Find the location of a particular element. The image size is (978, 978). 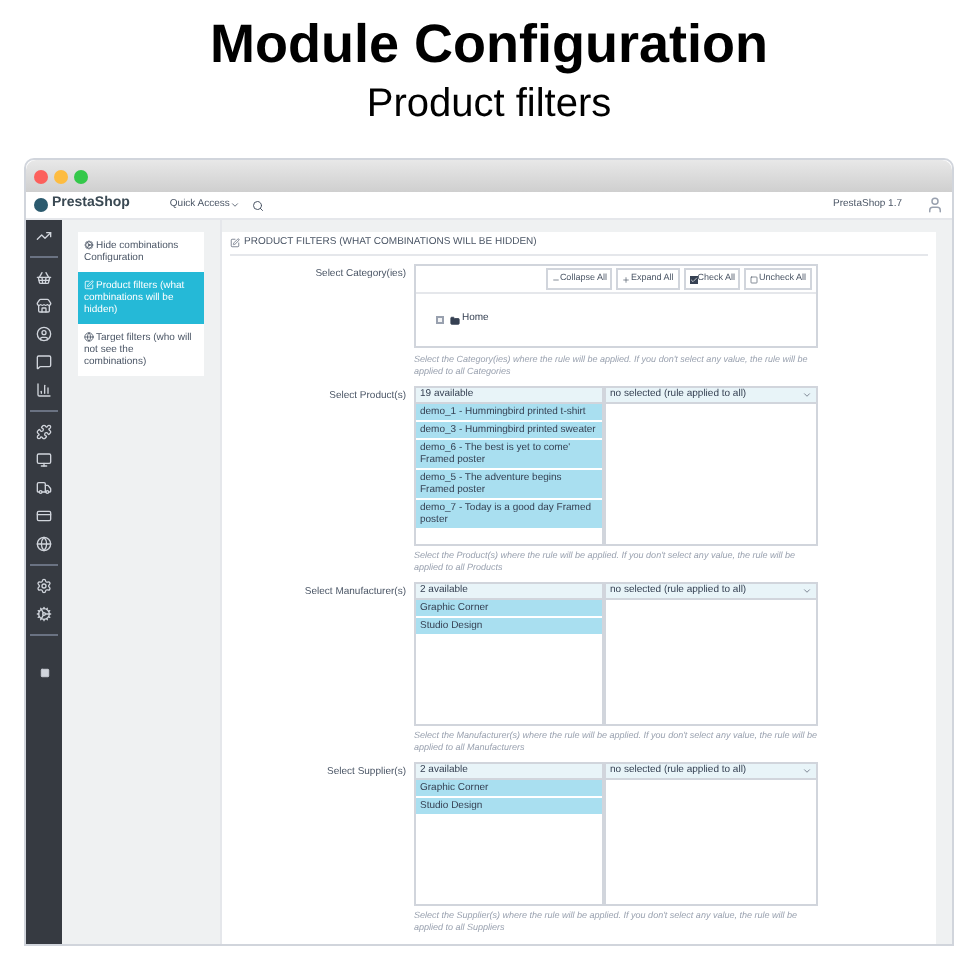

avatar-icon is located at coordinates (935, 205).